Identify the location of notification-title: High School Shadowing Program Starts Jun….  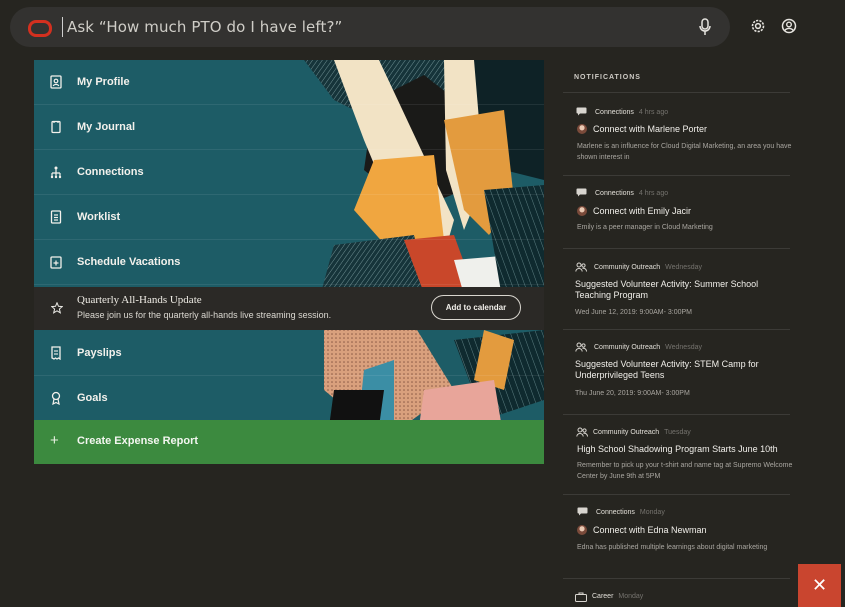
(677, 449).